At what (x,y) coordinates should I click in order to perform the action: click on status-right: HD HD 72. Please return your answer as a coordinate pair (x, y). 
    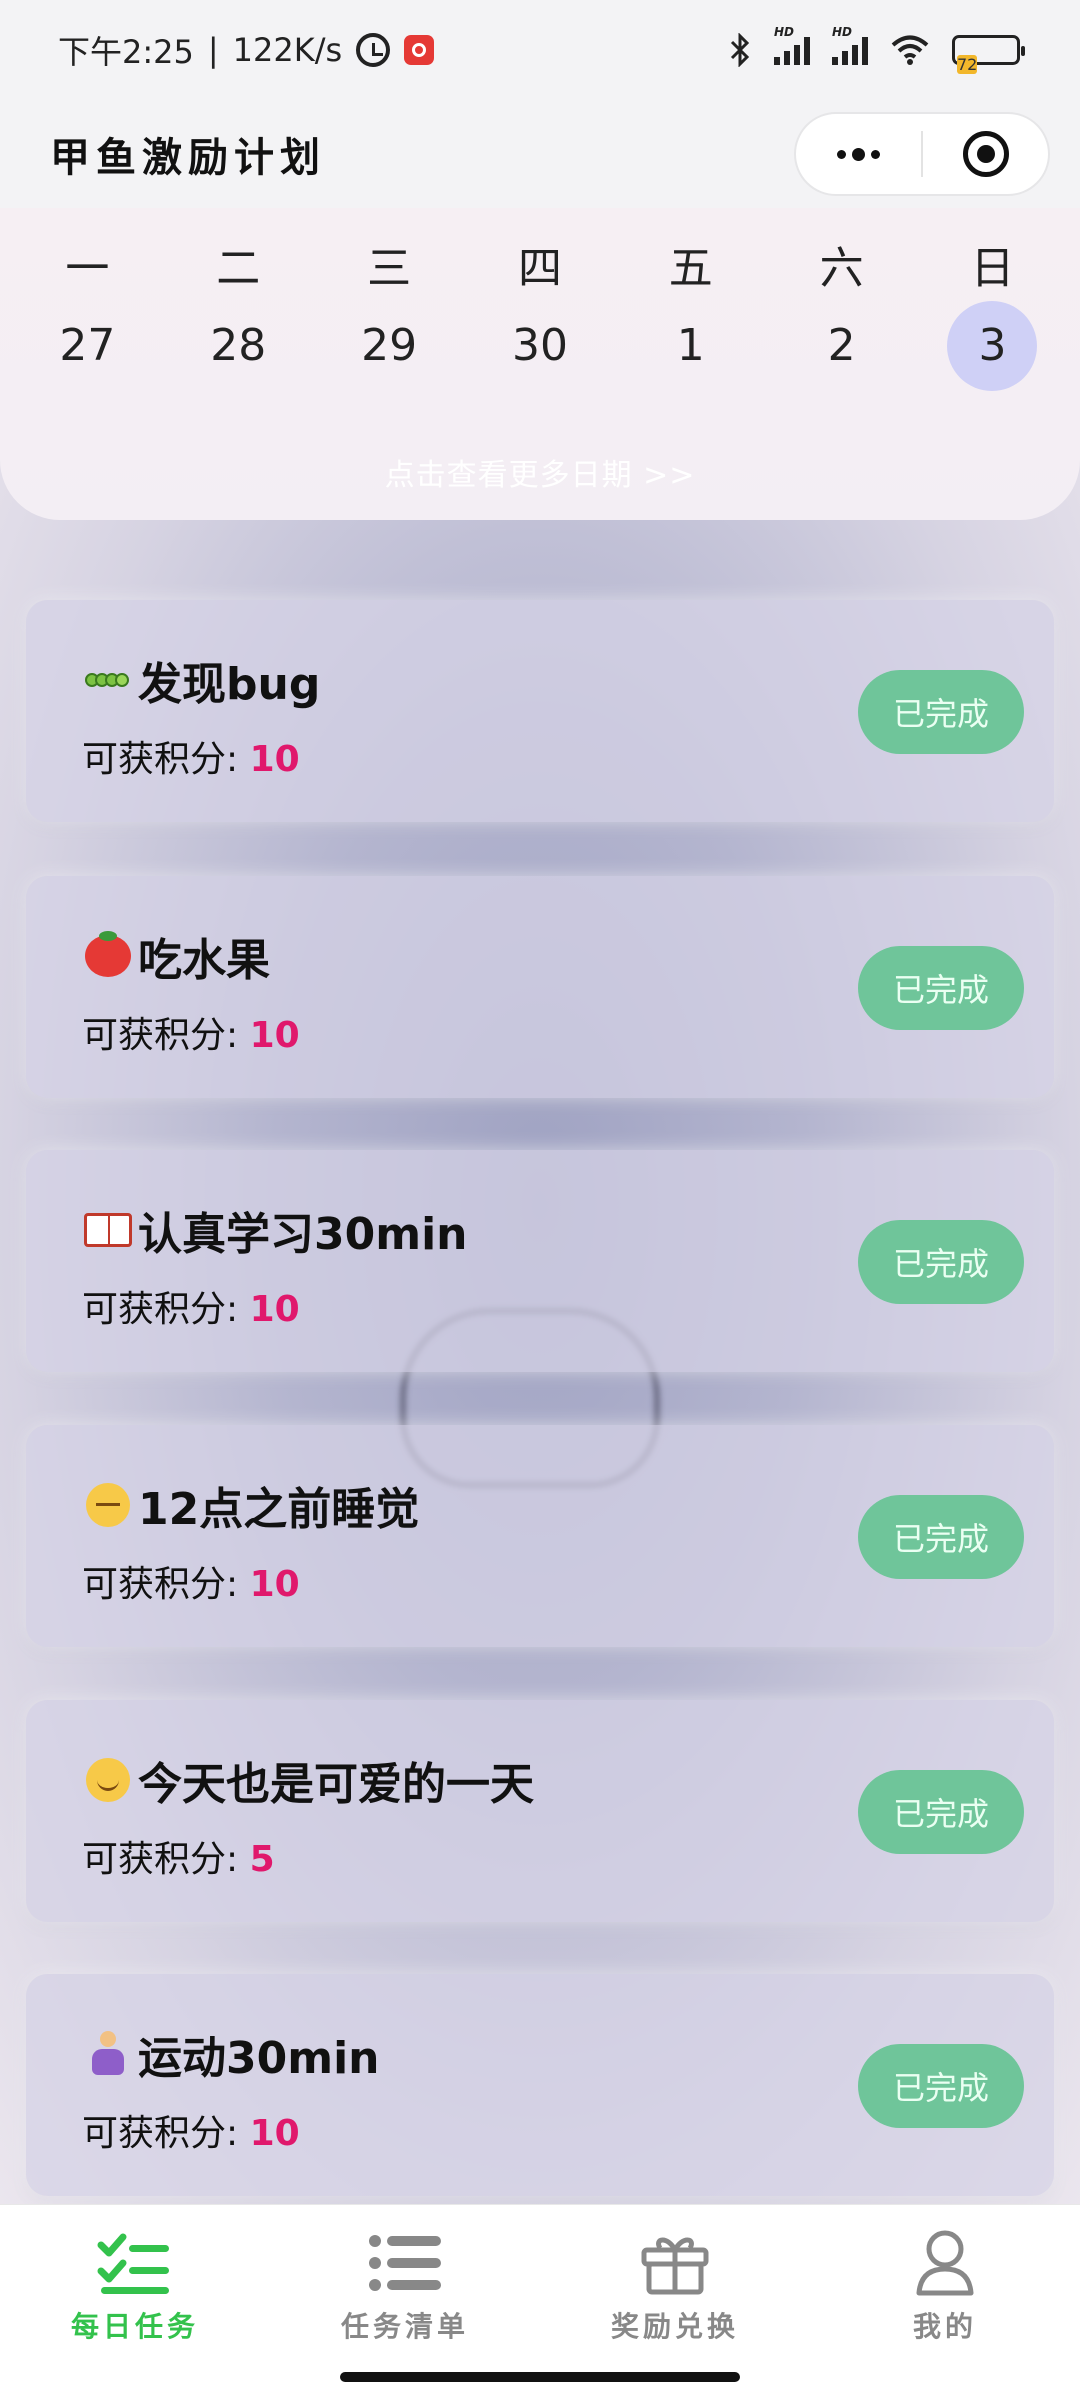
    Looking at the image, I should click on (876, 49).